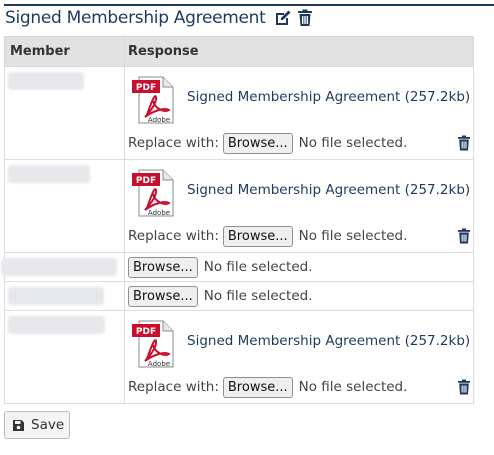  What do you see at coordinates (135, 18) in the screenshot?
I see `page-title: Signed Membership Agreement` at bounding box center [135, 18].